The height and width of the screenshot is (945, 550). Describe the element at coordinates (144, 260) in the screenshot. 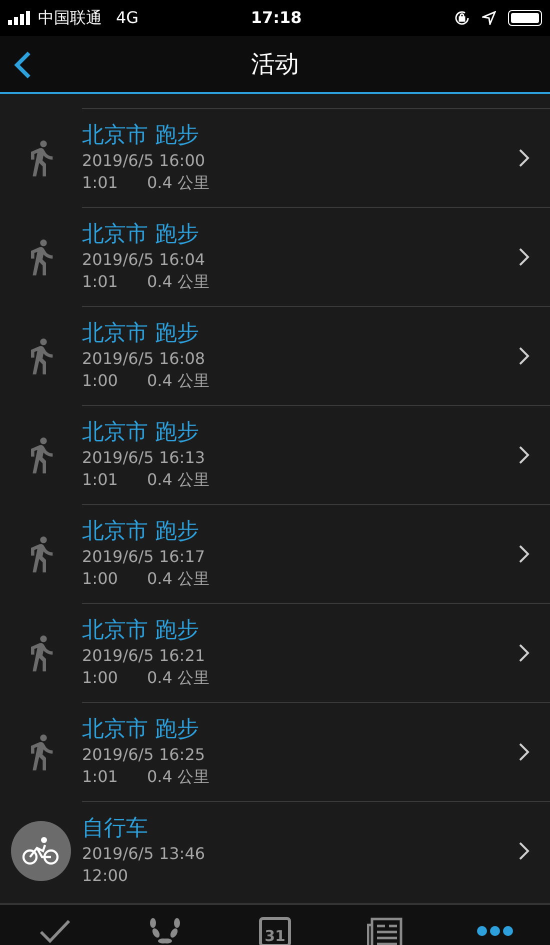

I see `activity-datetime: 2019/6/5 16:04` at that location.